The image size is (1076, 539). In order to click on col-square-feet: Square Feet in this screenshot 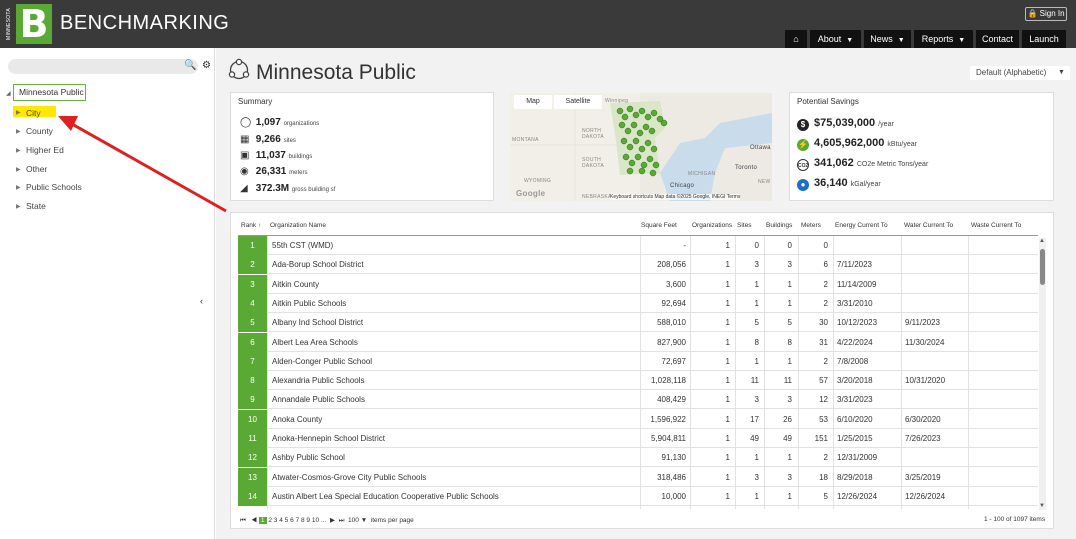, I will do `click(659, 225)`.